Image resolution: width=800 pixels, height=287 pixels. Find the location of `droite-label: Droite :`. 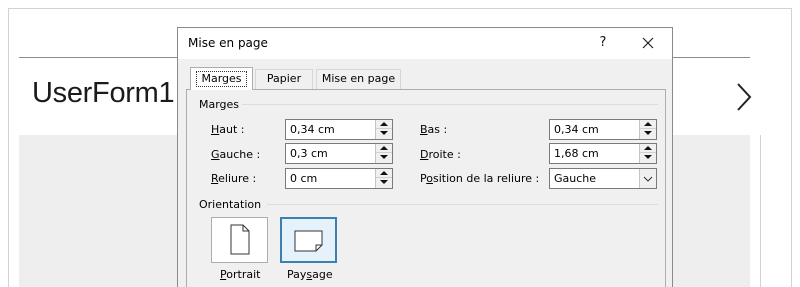

droite-label: Droite : is located at coordinates (440, 154).